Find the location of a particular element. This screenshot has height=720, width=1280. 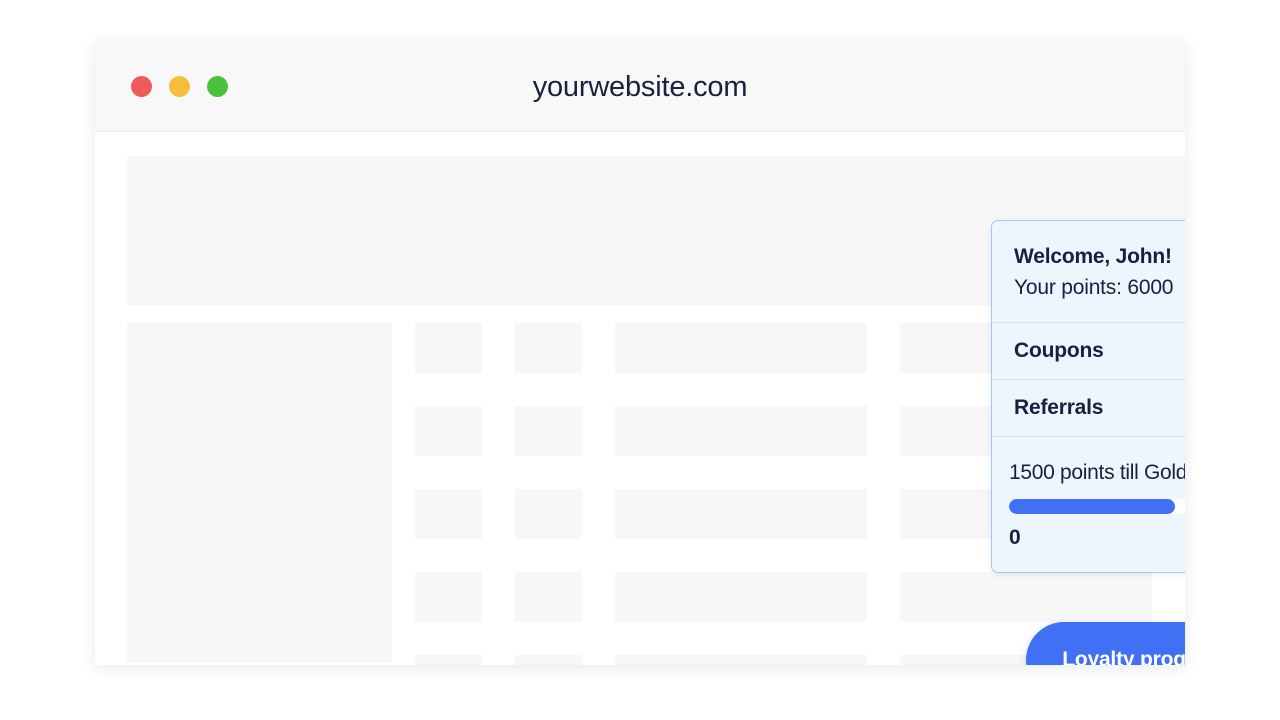

tier-progress-bar is located at coordinates (1097, 506).